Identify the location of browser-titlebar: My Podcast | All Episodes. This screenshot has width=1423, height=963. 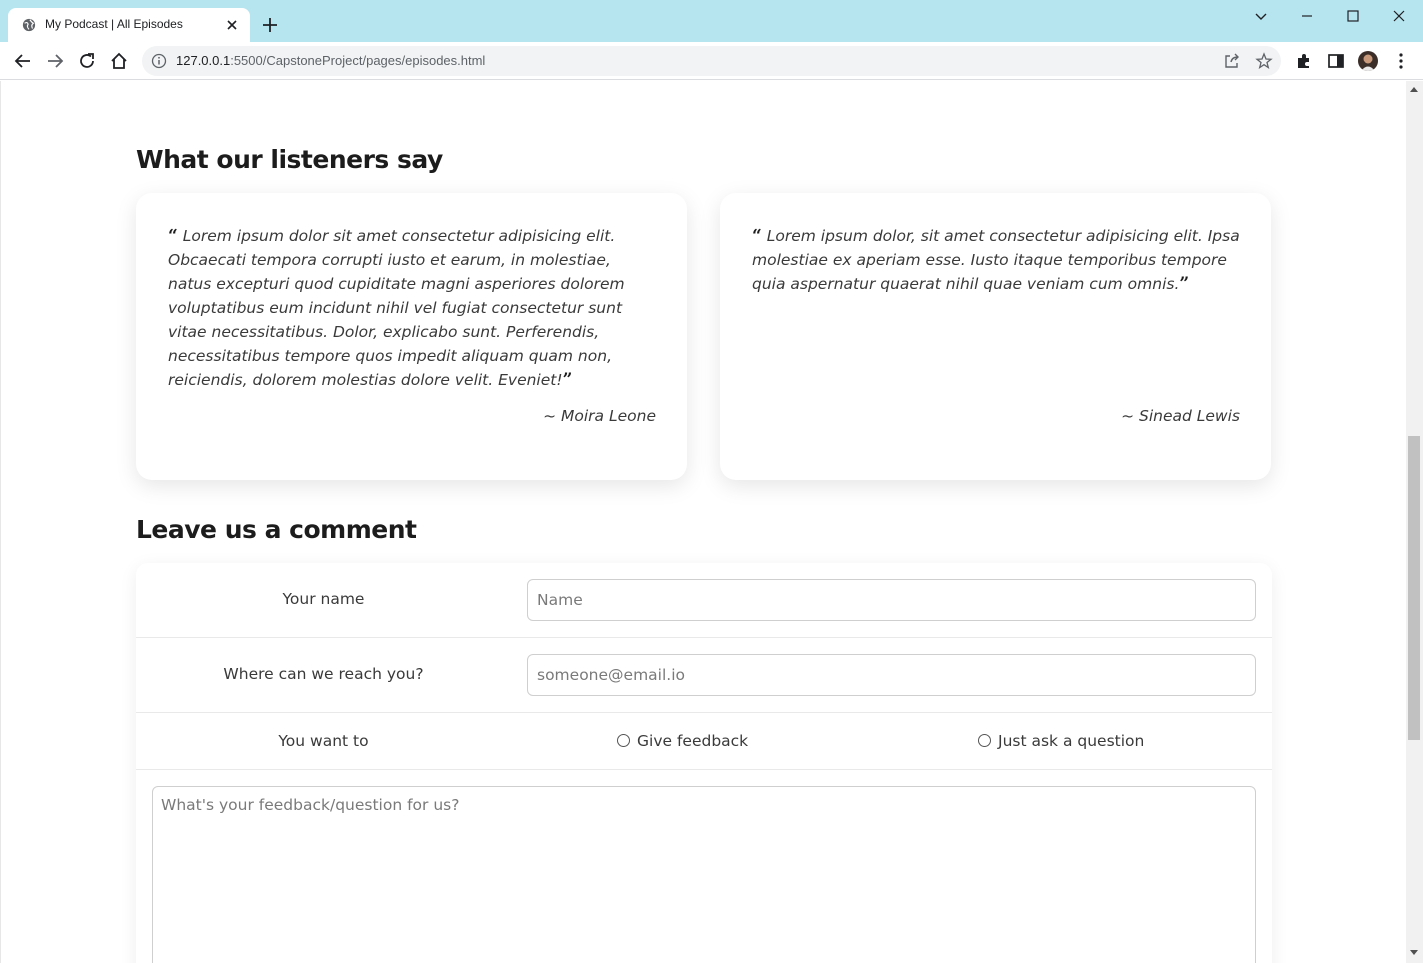
(711, 21).